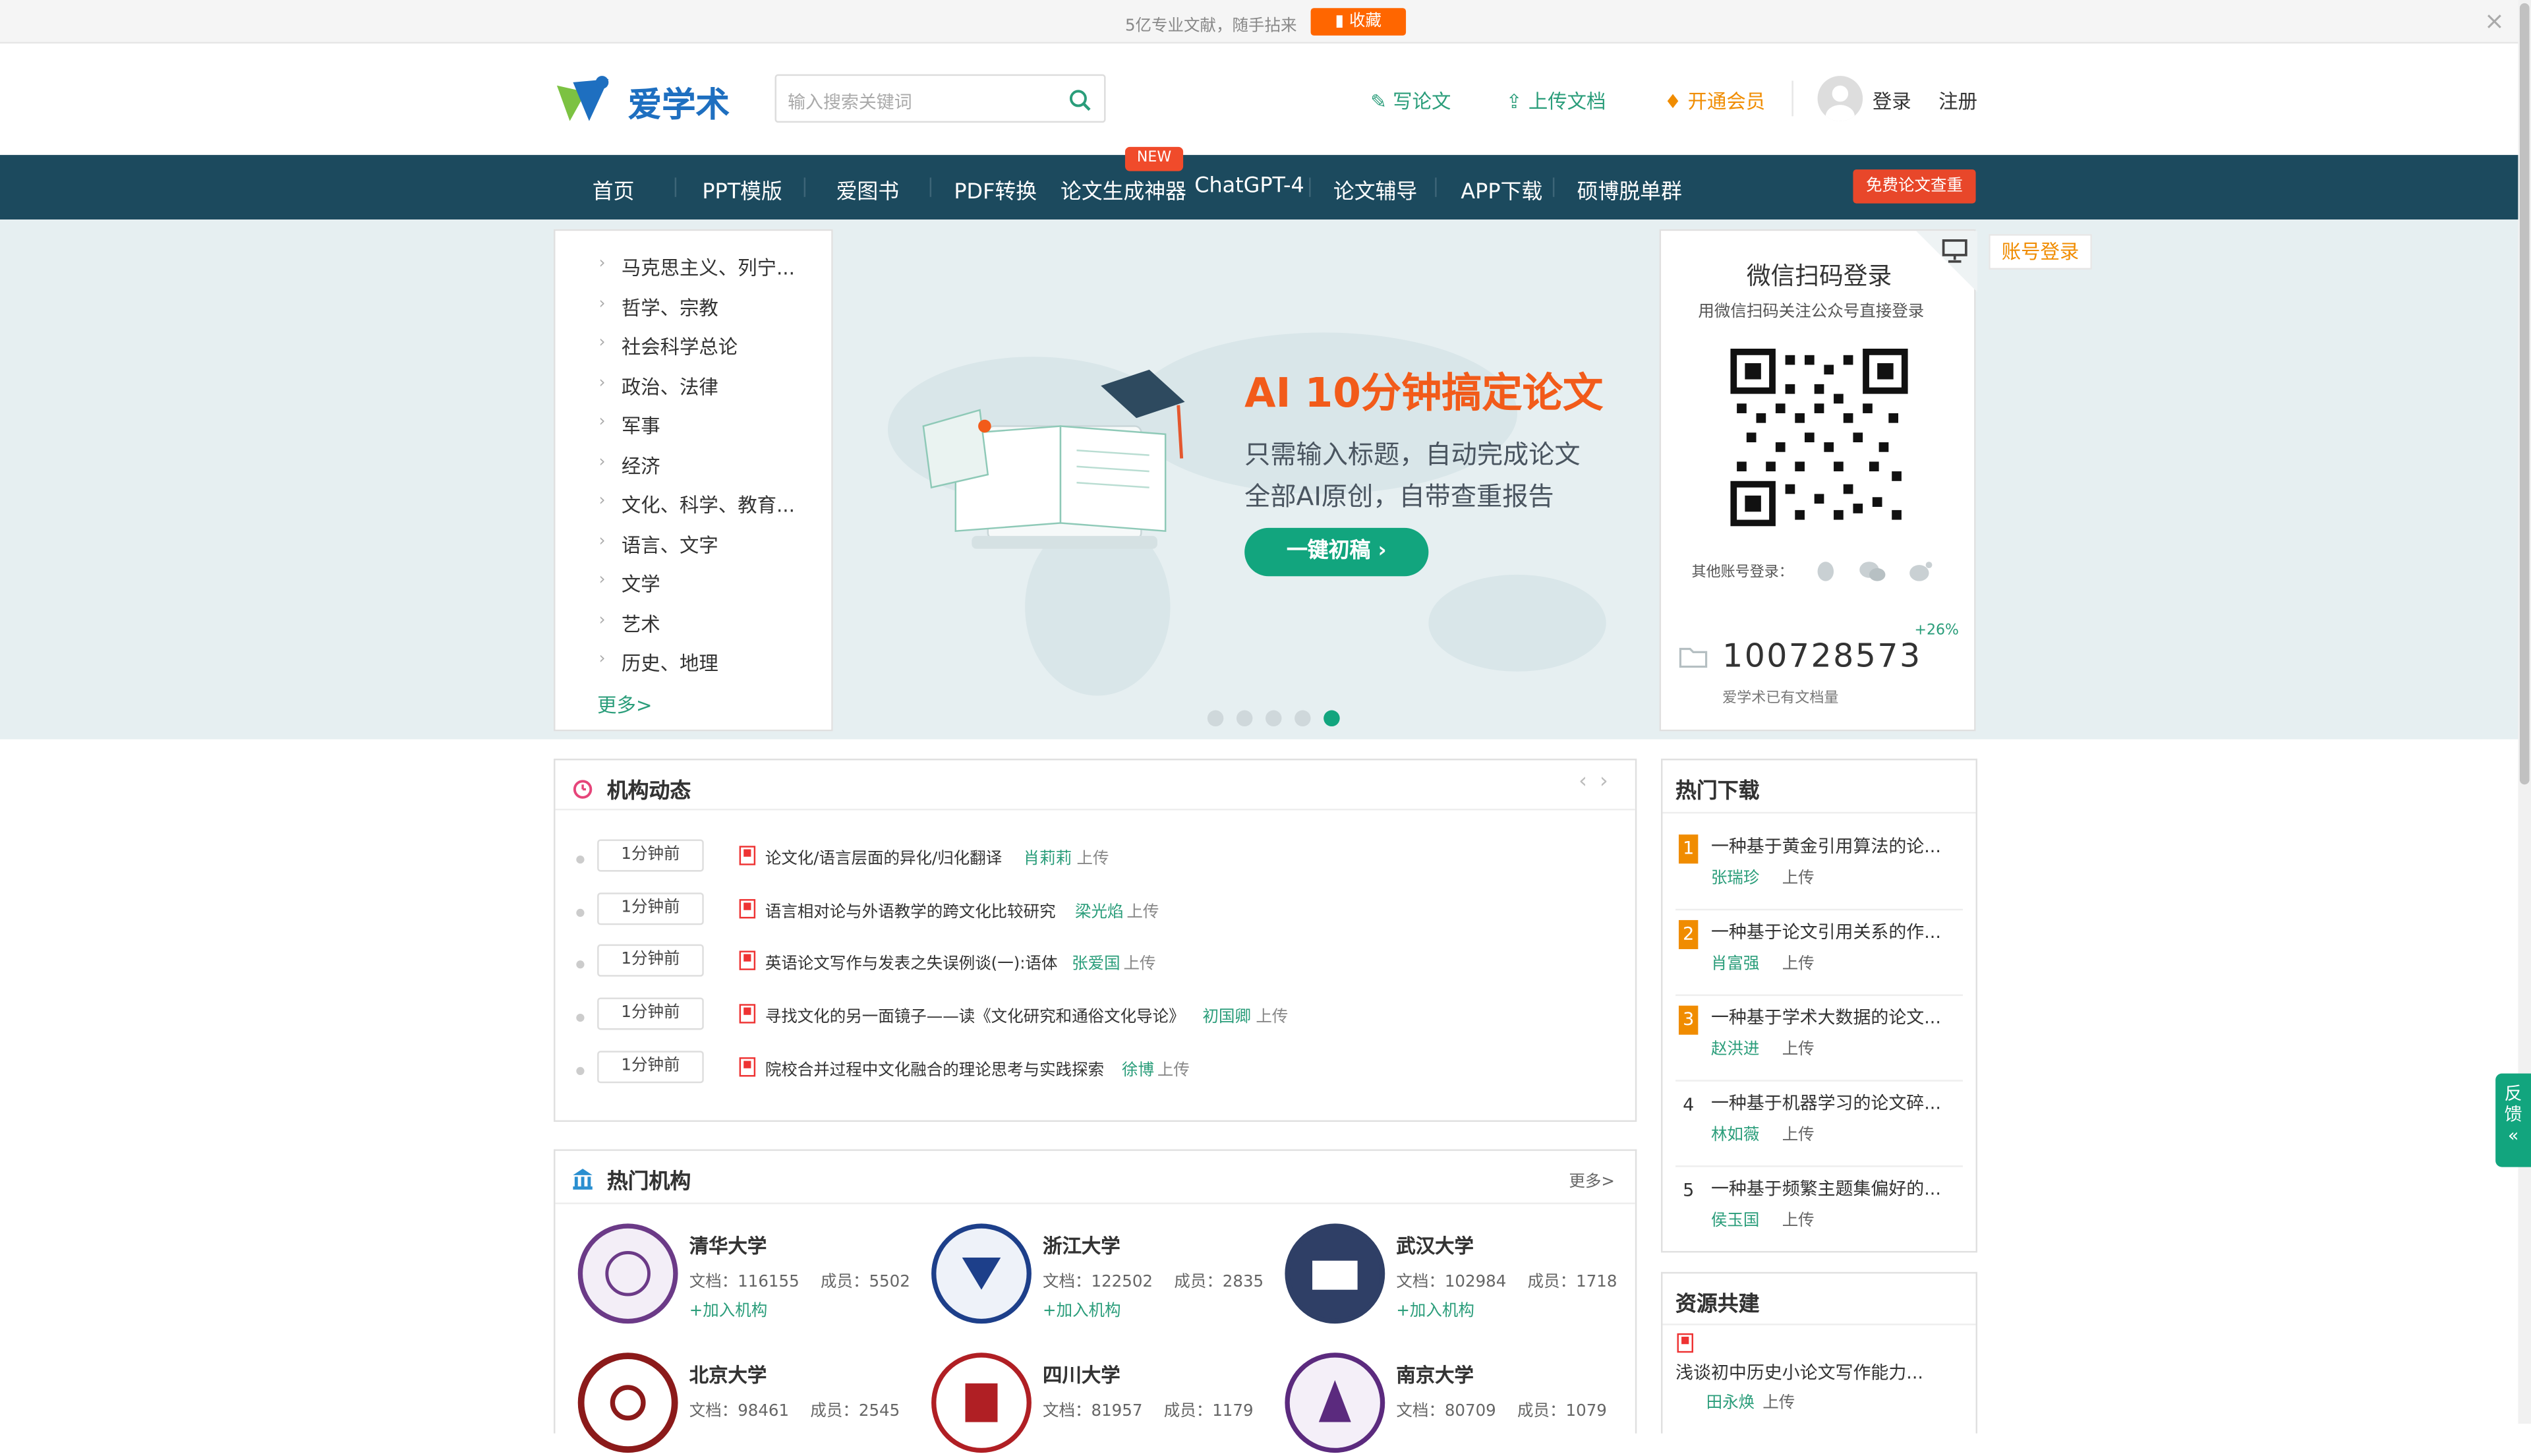 The image size is (2531, 1456). I want to click on chevron-left-icon: ‹, so click(1583, 782).